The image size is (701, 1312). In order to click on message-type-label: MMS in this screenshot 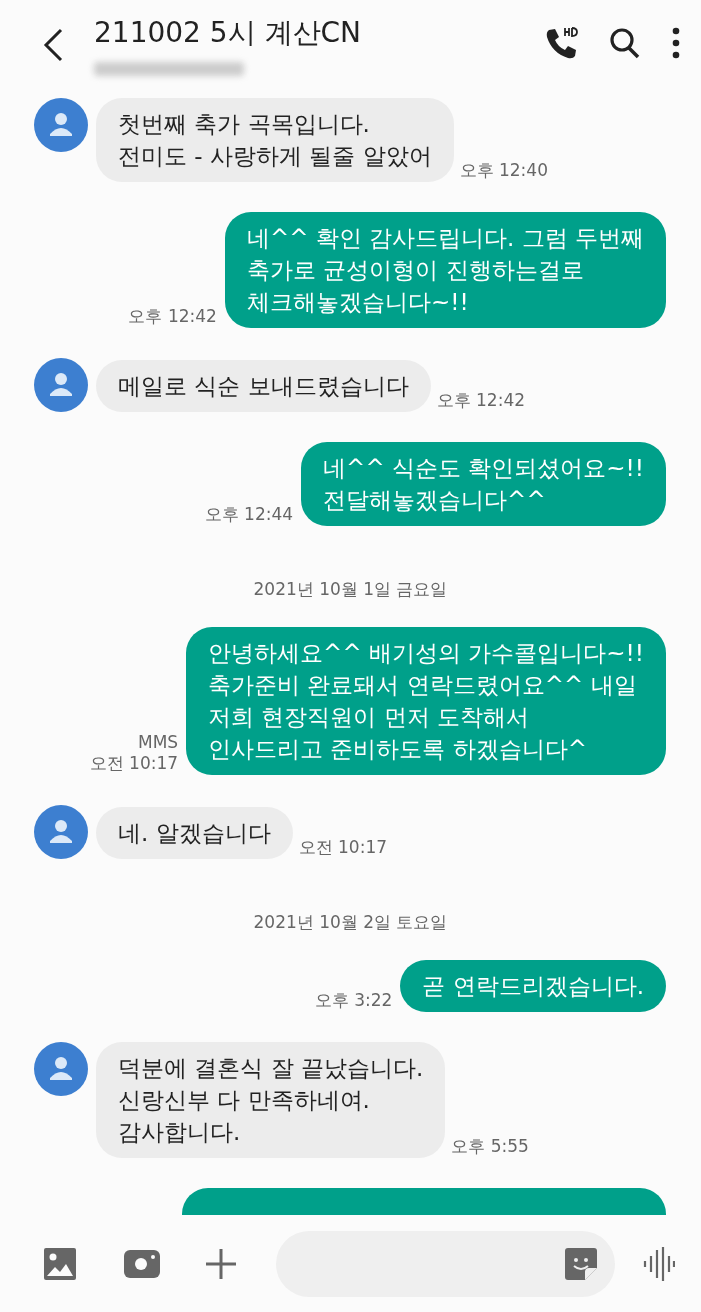, I will do `click(158, 742)`.